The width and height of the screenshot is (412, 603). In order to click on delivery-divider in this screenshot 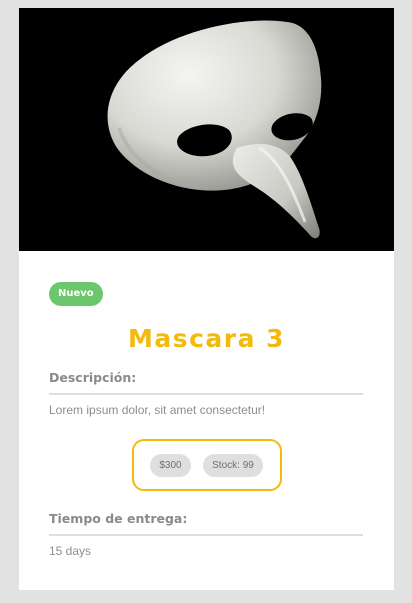, I will do `click(206, 535)`.